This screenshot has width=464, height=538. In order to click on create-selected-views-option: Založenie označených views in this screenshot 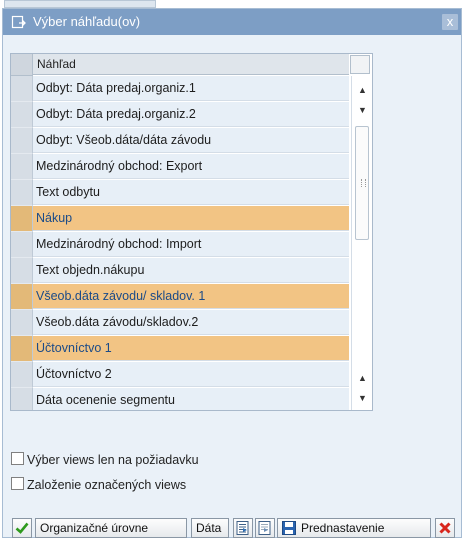, I will do `click(98, 485)`.